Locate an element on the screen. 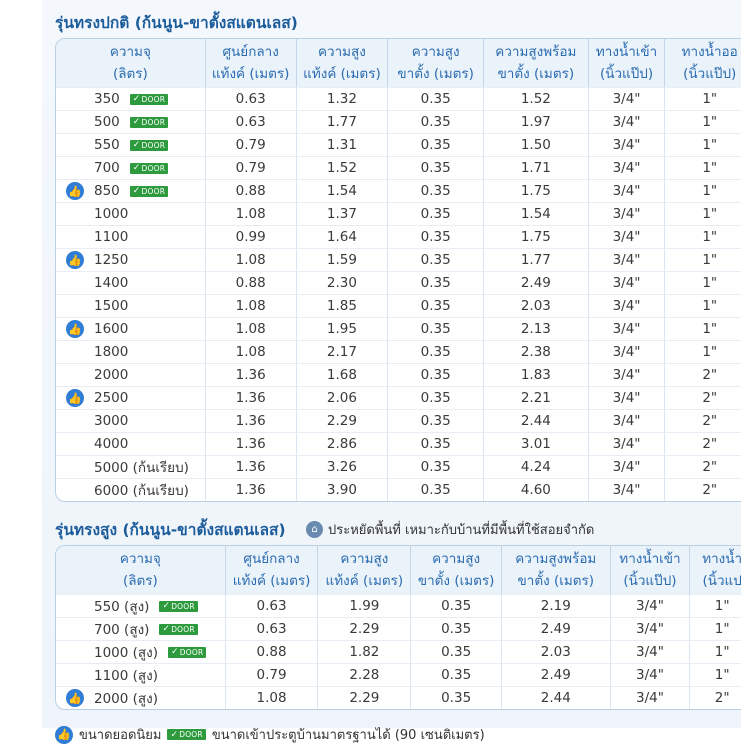 This screenshot has width=741, height=745. spec-cell: 1.83 is located at coordinates (536, 374).